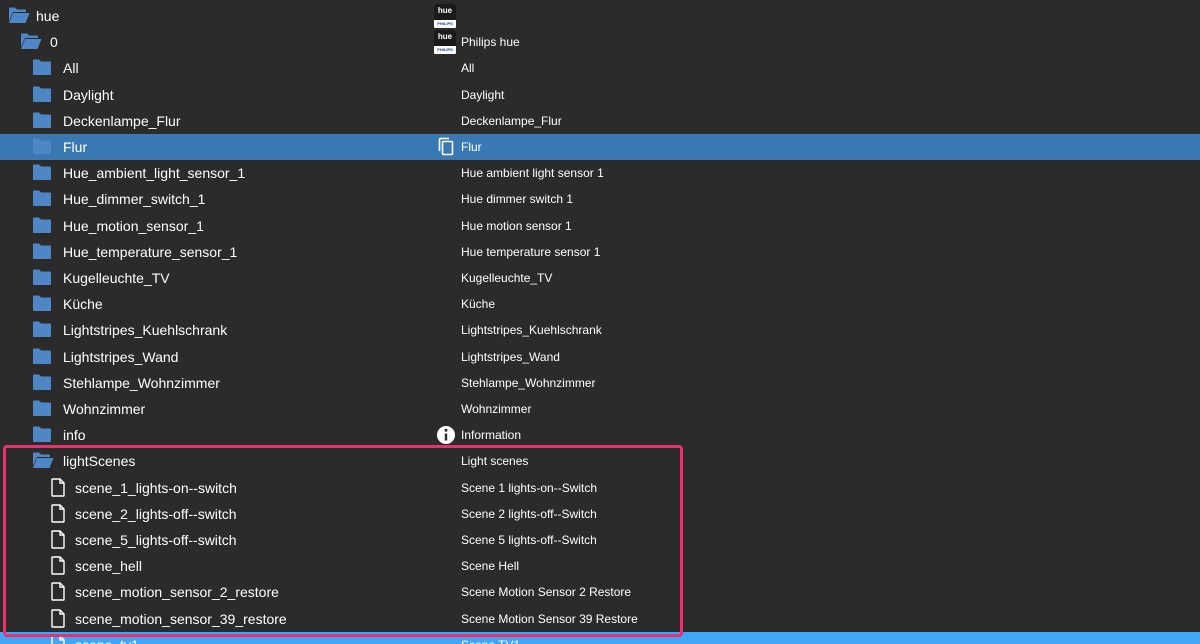 This screenshot has width=1200, height=644. What do you see at coordinates (600, 383) in the screenshot?
I see `tree-row-stehlampe: Stehlampe_Wohnzimmer Stehlampe_Wohnzimmer` at bounding box center [600, 383].